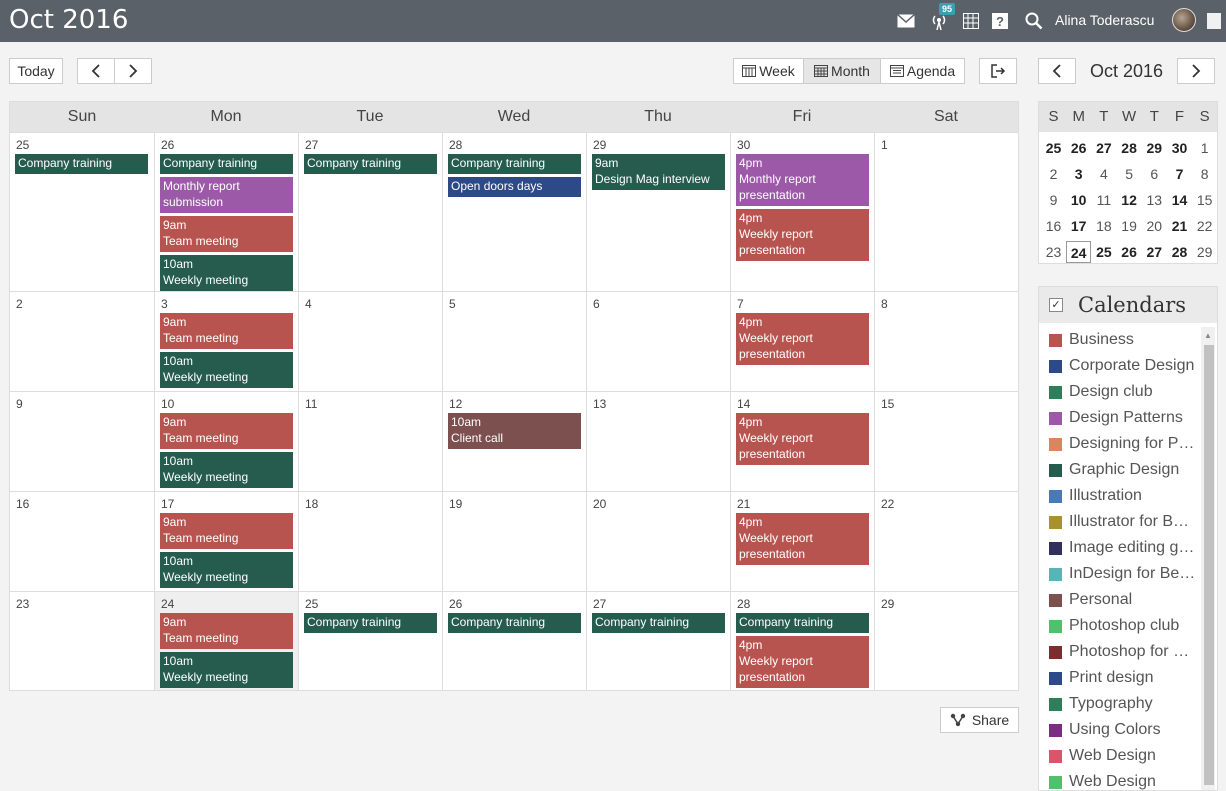 Image resolution: width=1226 pixels, height=791 pixels. I want to click on calendar-item: Illustrator for Beginners, so click(1124, 522).